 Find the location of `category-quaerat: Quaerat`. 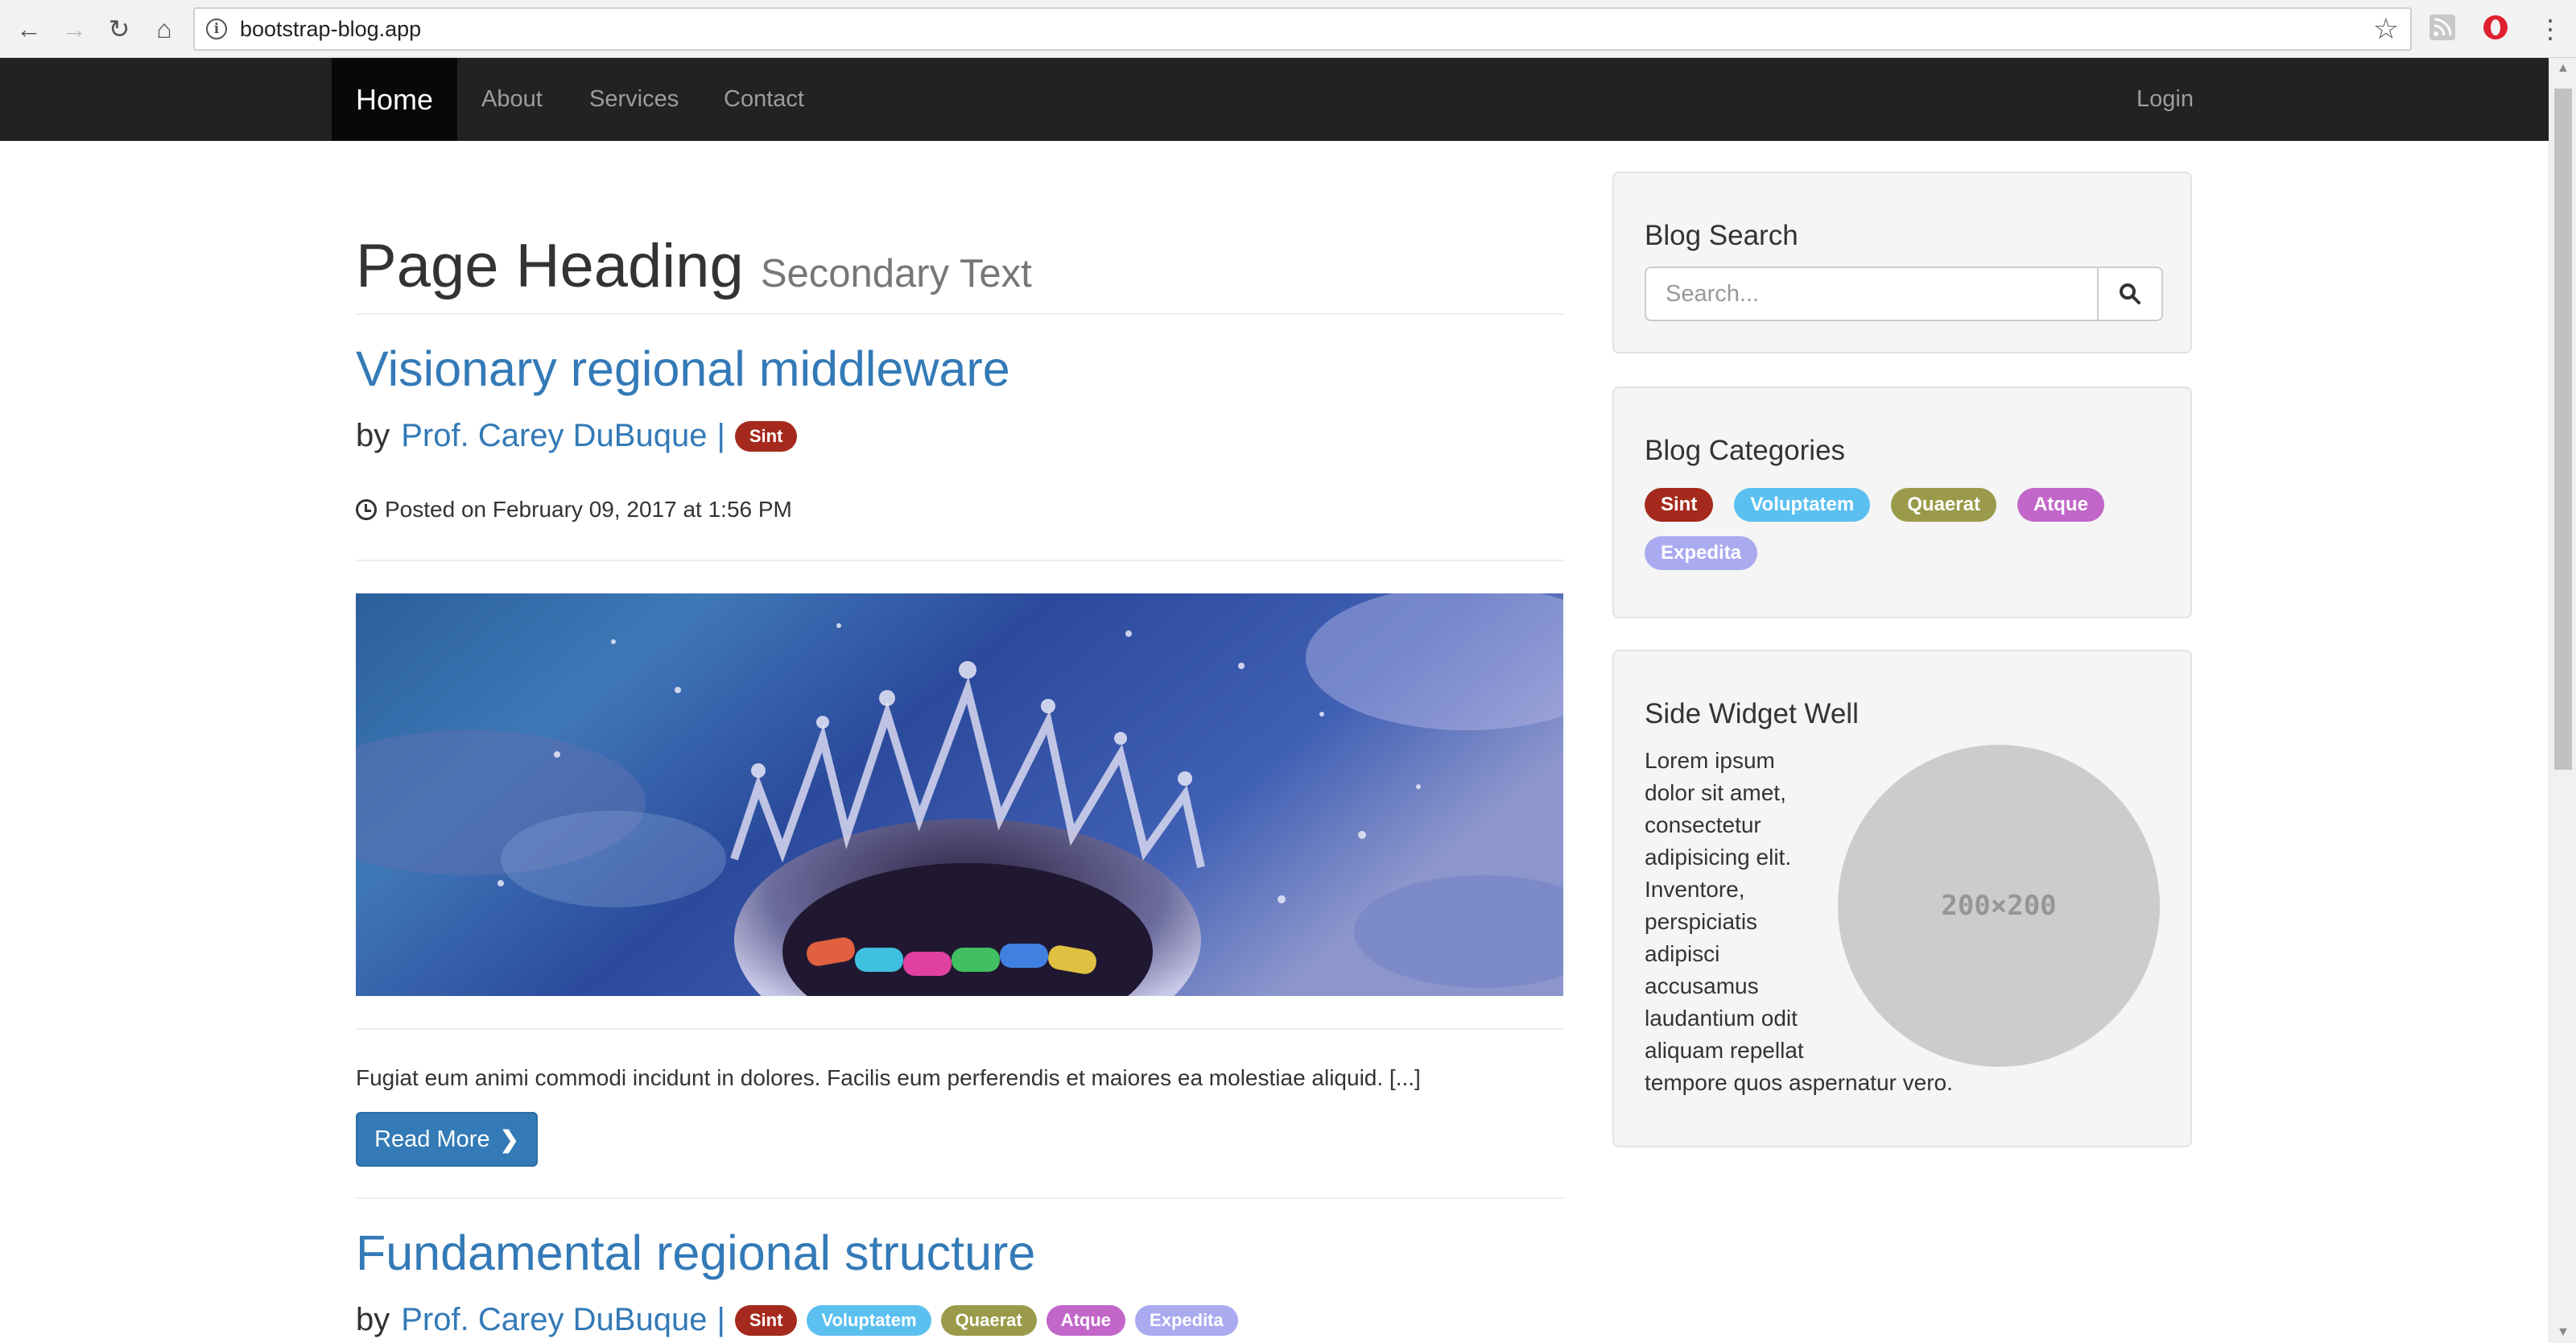

category-quaerat: Quaerat is located at coordinates (1943, 505).